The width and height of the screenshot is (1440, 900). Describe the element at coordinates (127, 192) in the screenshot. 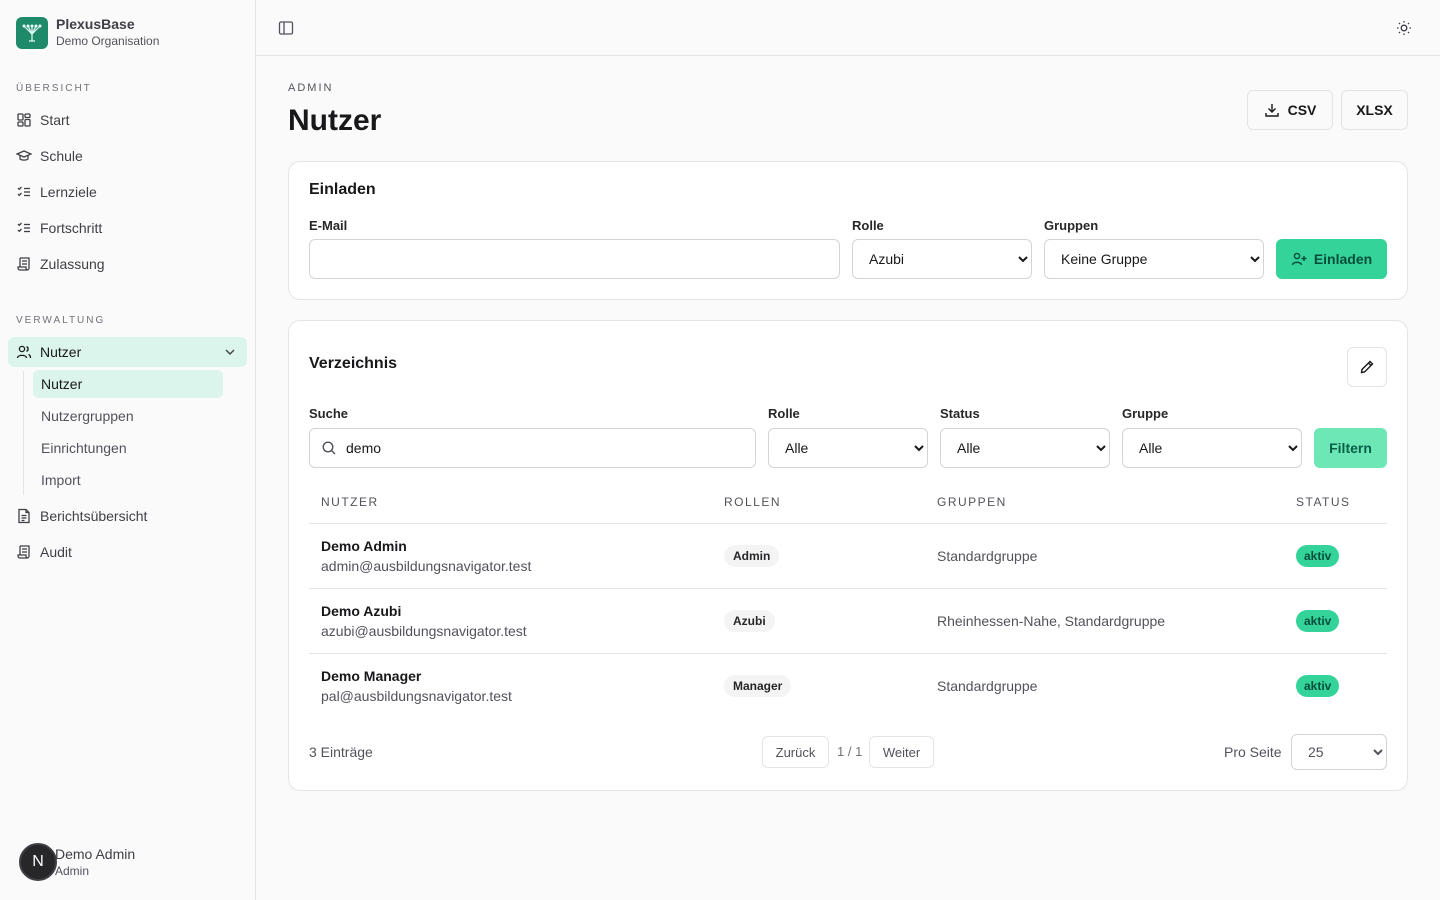

I see `sidebar-item-lernziele: Lernziele` at that location.